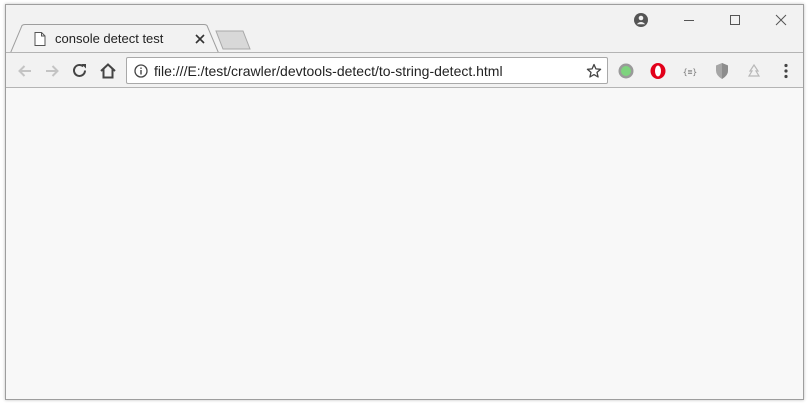 This screenshot has height=403, width=811. Describe the element at coordinates (594, 71) in the screenshot. I see `star-icon` at that location.